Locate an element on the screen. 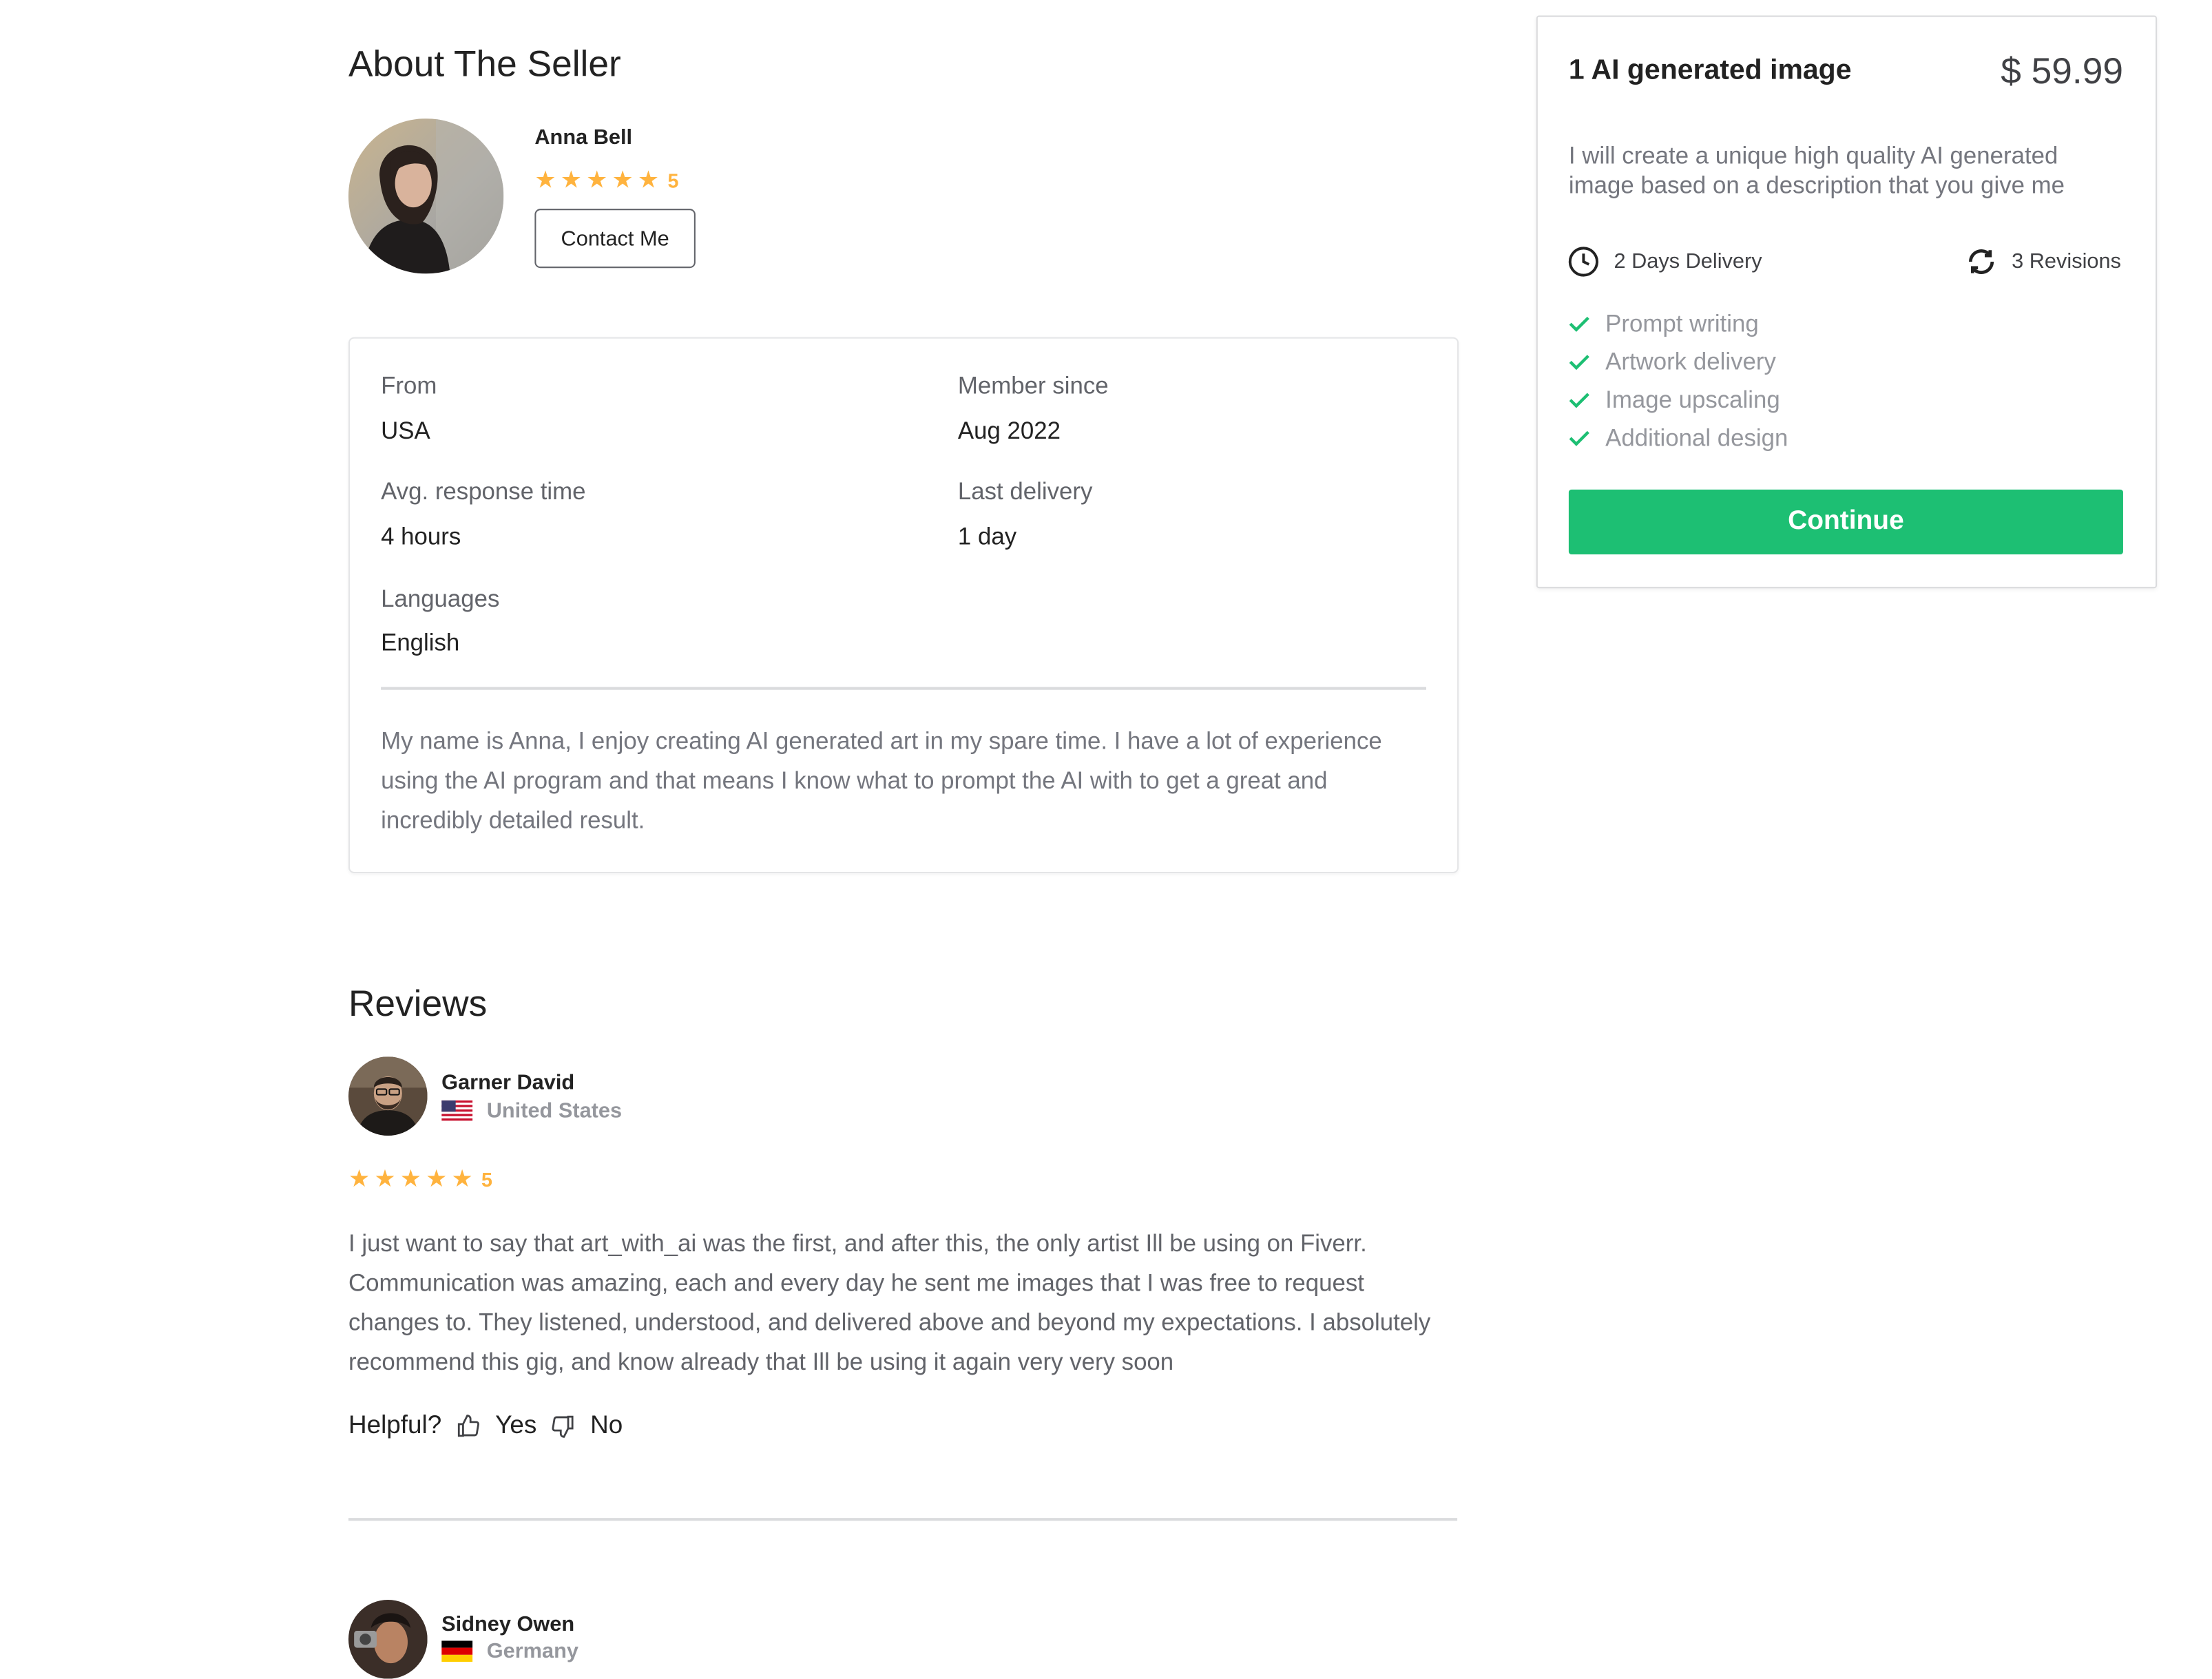  clock-icon is located at coordinates (1583, 262).